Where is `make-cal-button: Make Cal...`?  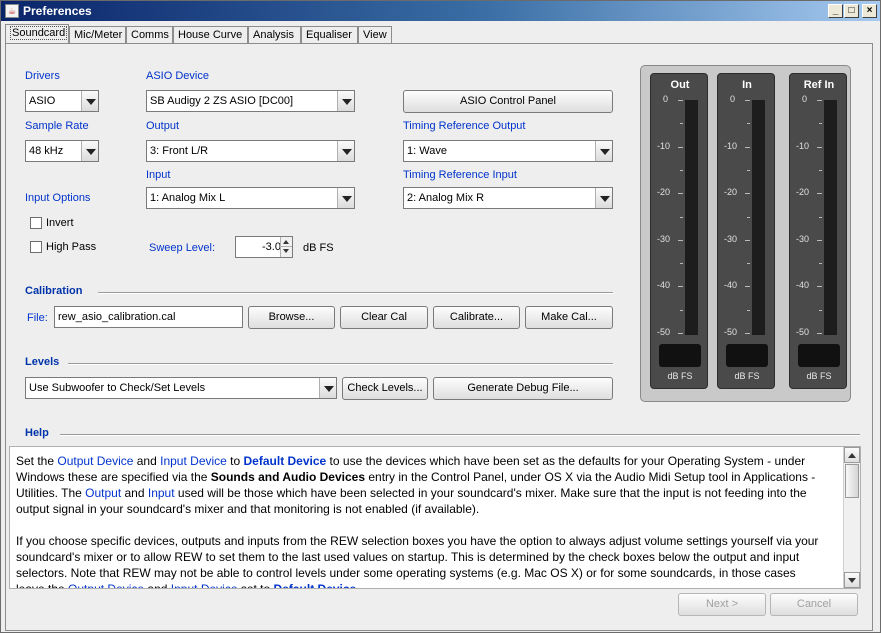
make-cal-button: Make Cal... is located at coordinates (569, 317).